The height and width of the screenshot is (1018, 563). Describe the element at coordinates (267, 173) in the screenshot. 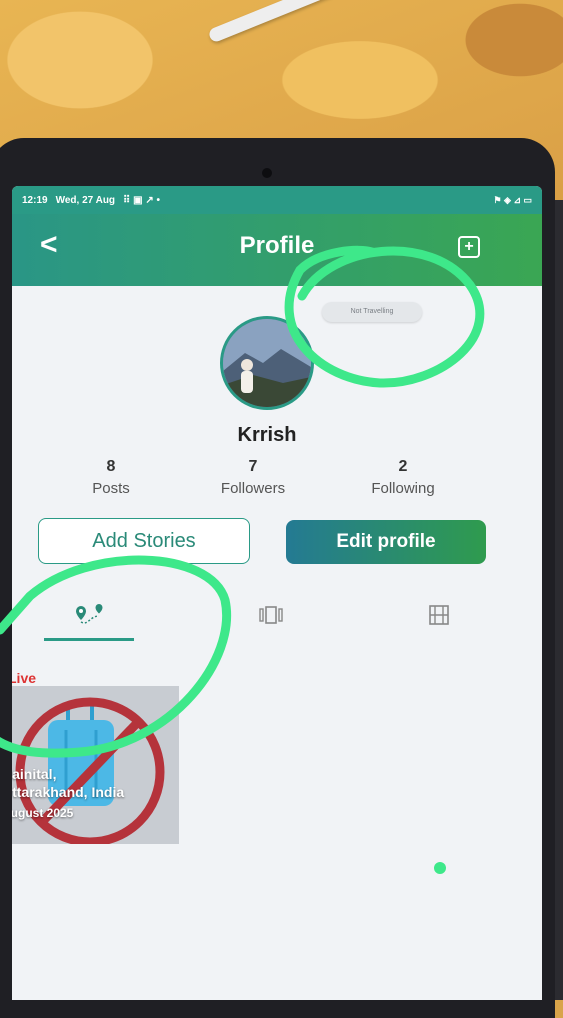

I see `front-camera` at that location.